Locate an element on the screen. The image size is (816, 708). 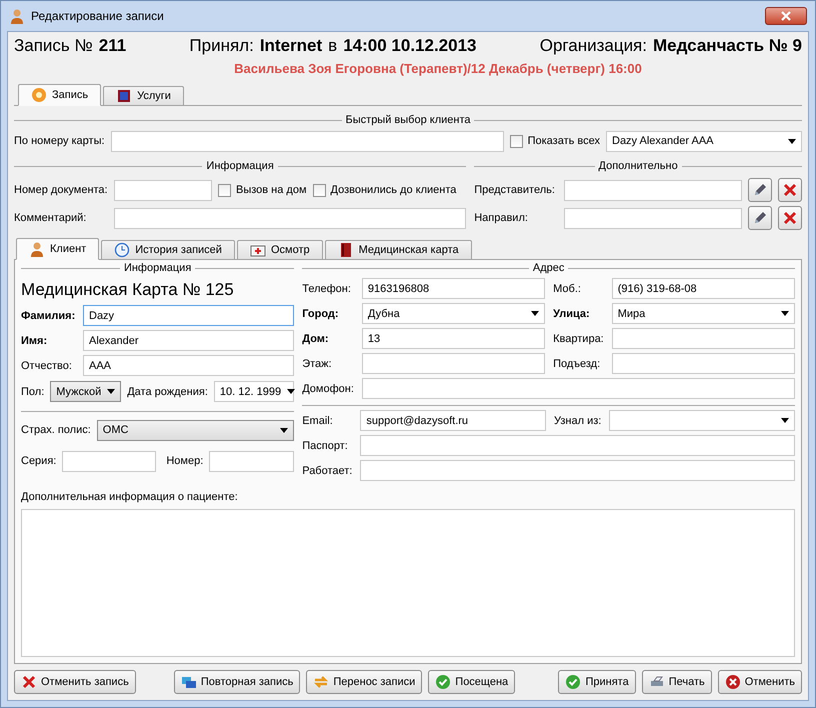
record-number: 211 is located at coordinates (112, 46).